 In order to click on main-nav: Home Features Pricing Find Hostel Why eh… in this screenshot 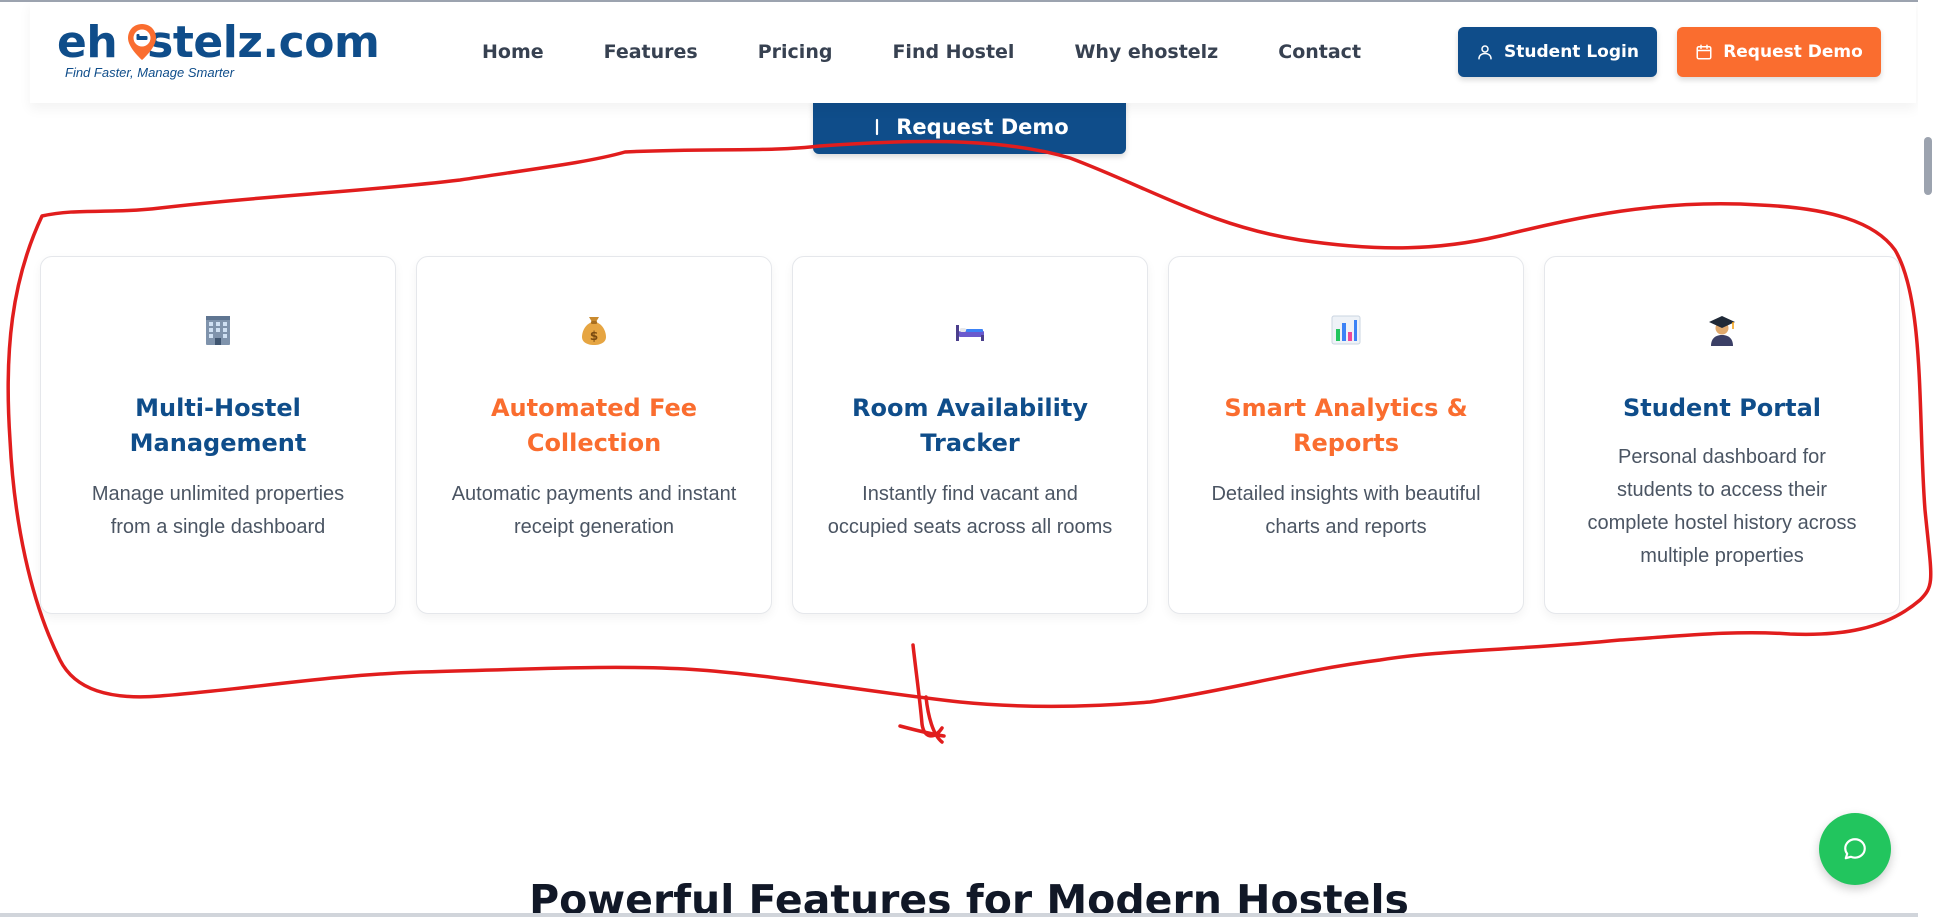, I will do `click(921, 51)`.